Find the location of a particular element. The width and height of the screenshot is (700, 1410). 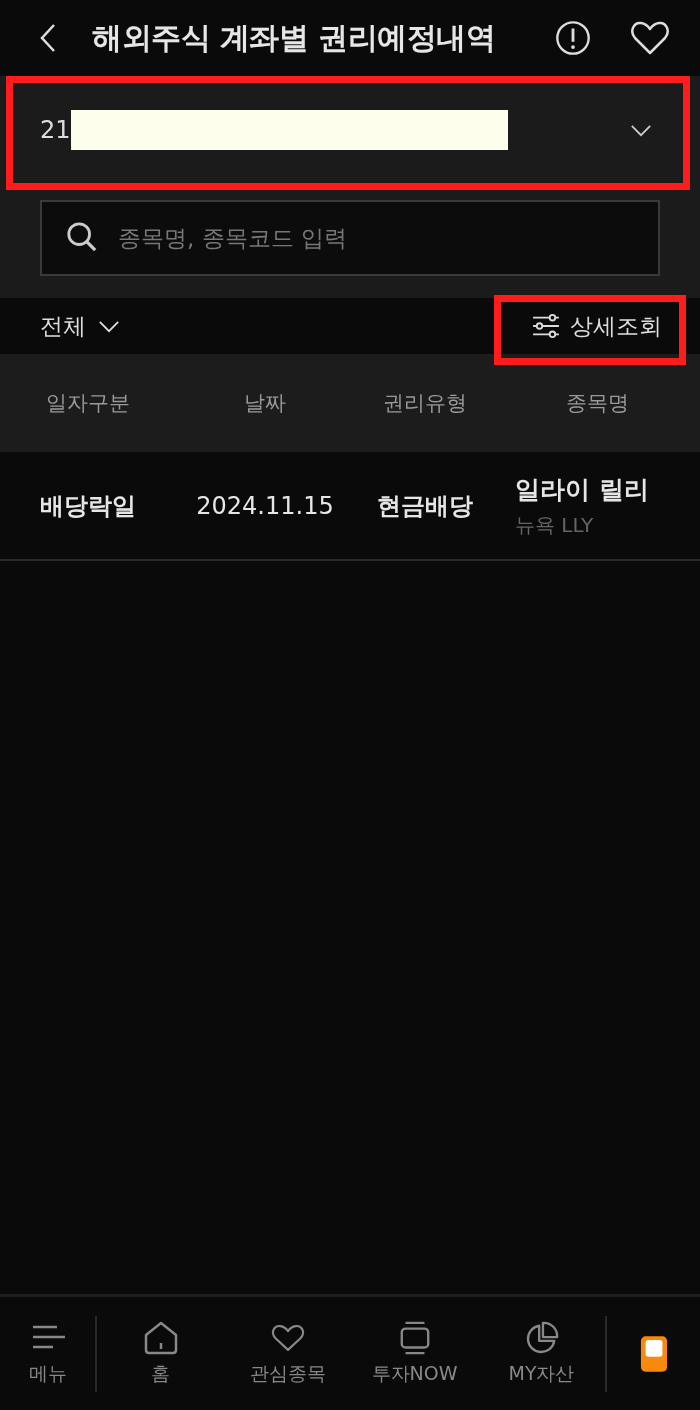

nav-tab: 홈 is located at coordinates (160, 1353).